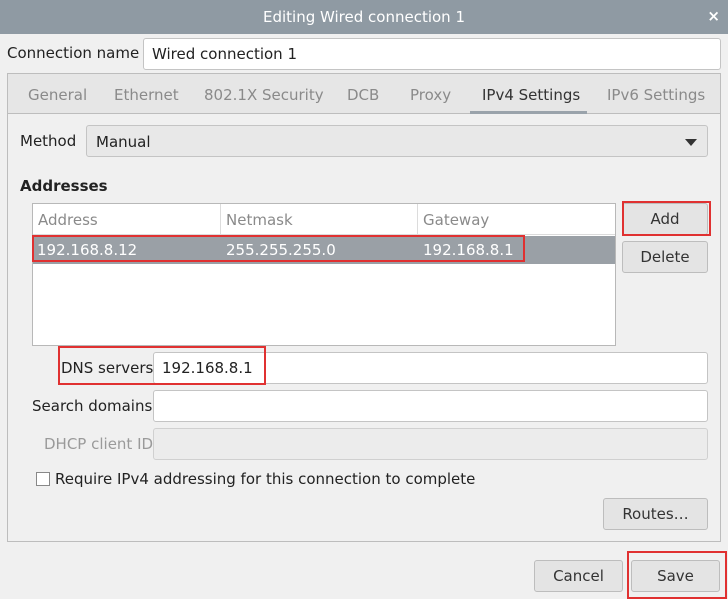 This screenshot has height=599, width=728. What do you see at coordinates (43, 479) in the screenshot?
I see `require-ipv4-checkbox` at bounding box center [43, 479].